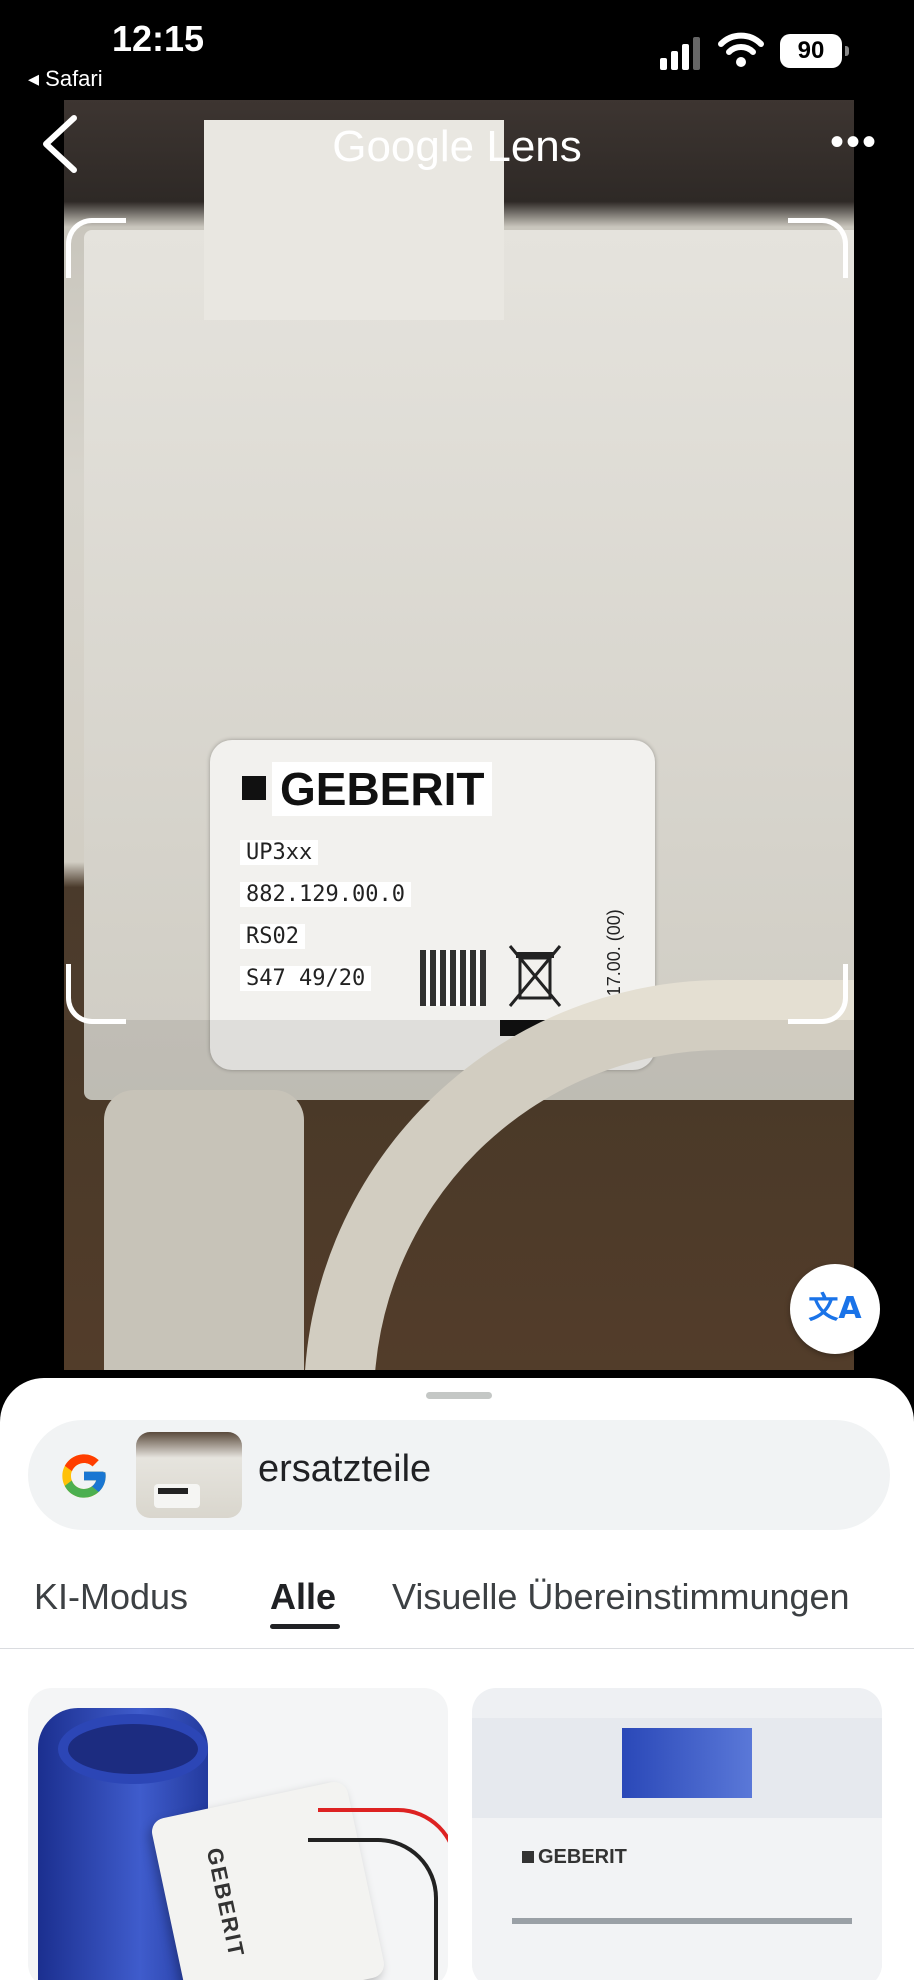 This screenshot has width=914, height=1980. I want to click on lens-header: Google Lens •••, so click(457, 150).